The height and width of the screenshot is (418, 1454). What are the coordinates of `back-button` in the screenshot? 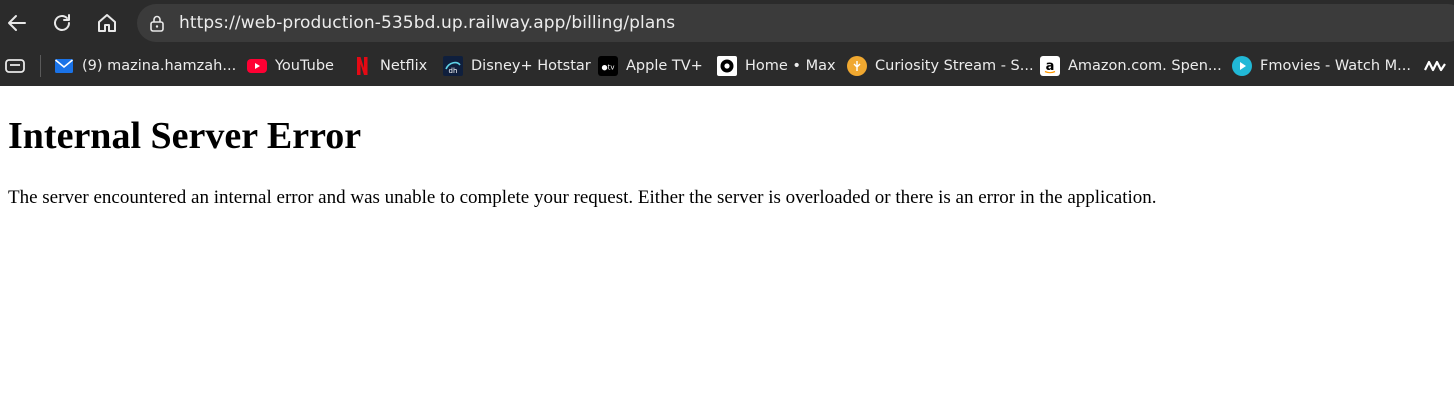 It's located at (17, 23).